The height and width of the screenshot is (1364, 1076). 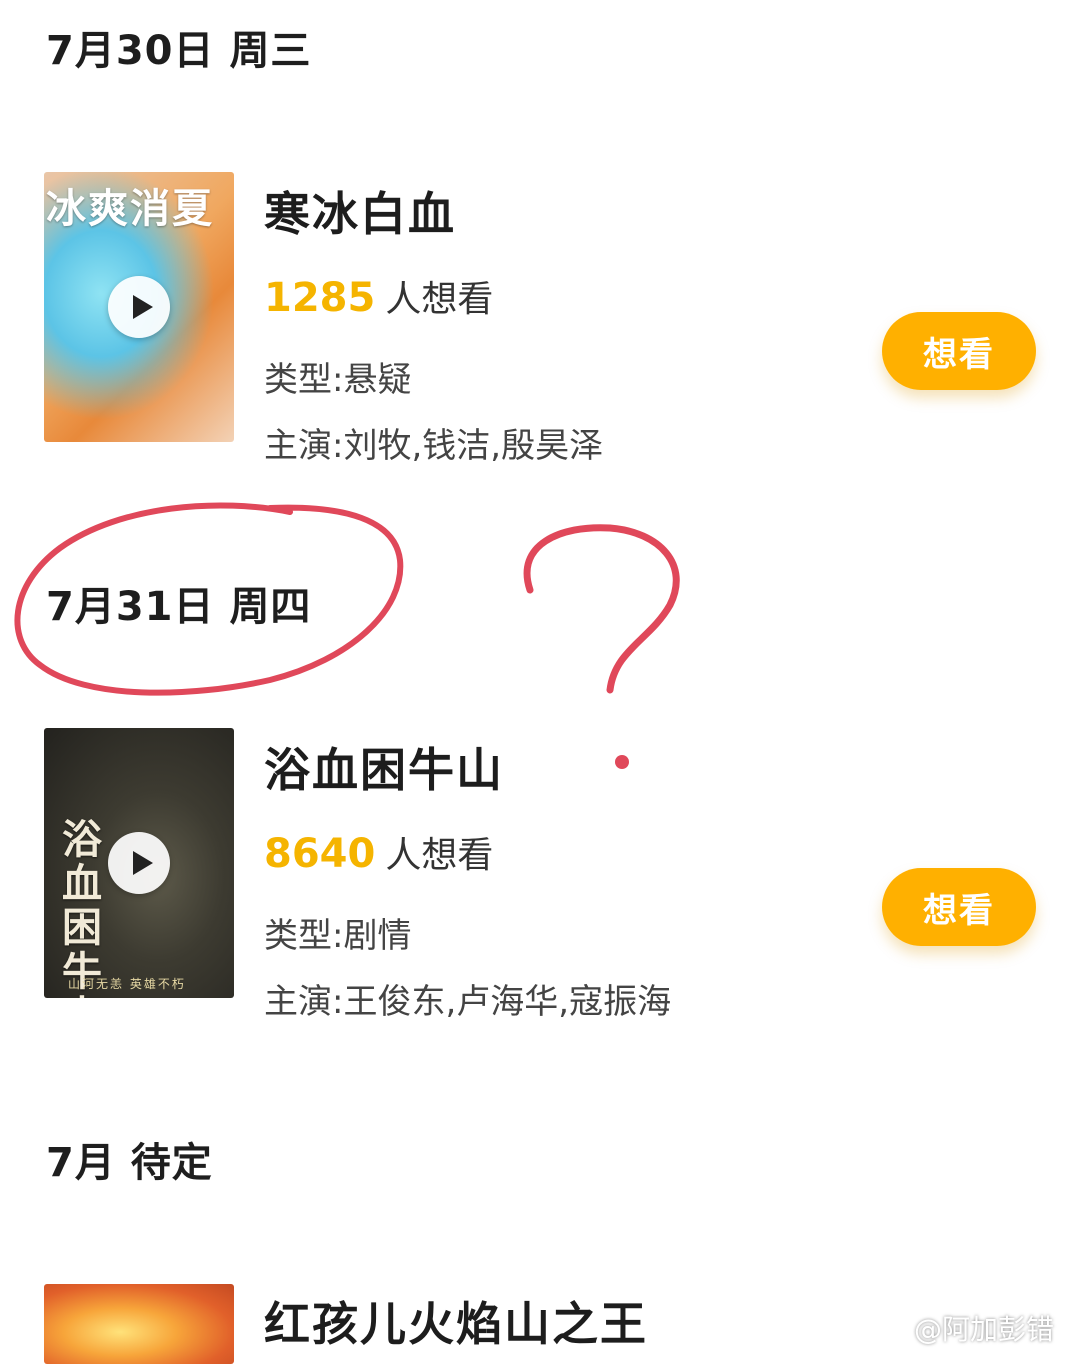 What do you see at coordinates (81, 1163) in the screenshot?
I see `date-label: 7月` at bounding box center [81, 1163].